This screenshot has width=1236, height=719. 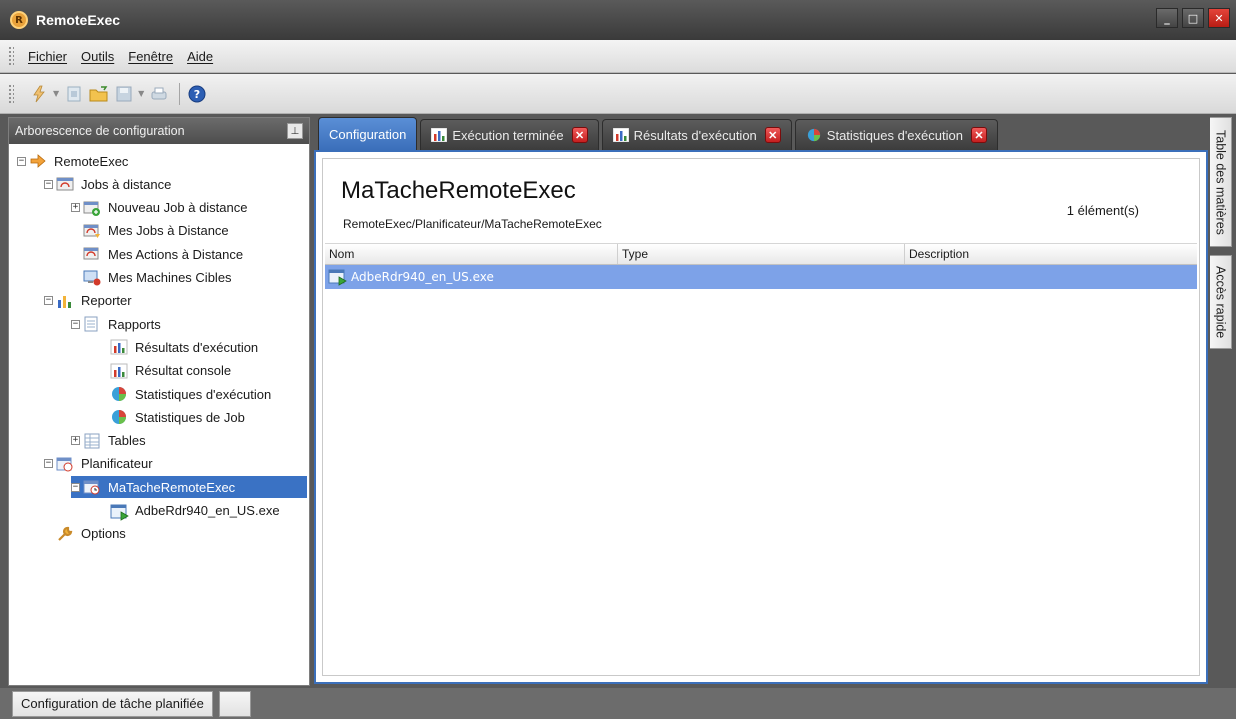 I want to click on close-button: ✕, so click(x=1219, y=18).